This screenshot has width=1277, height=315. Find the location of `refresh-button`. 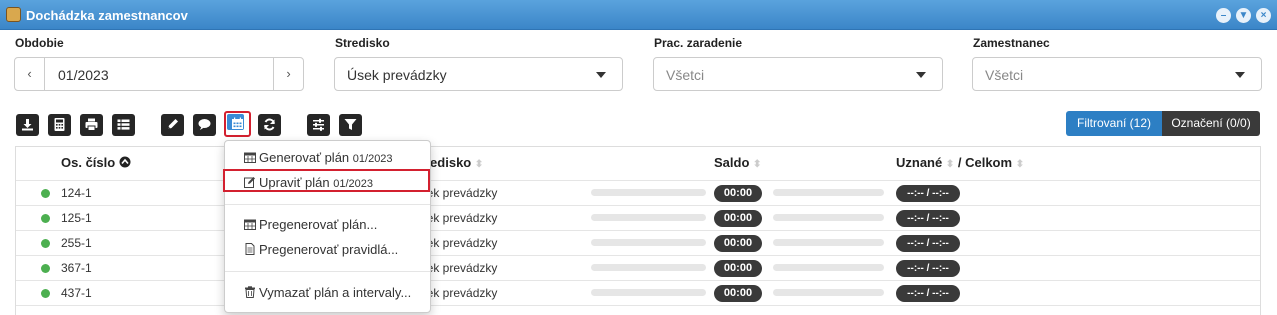

refresh-button is located at coordinates (269, 125).